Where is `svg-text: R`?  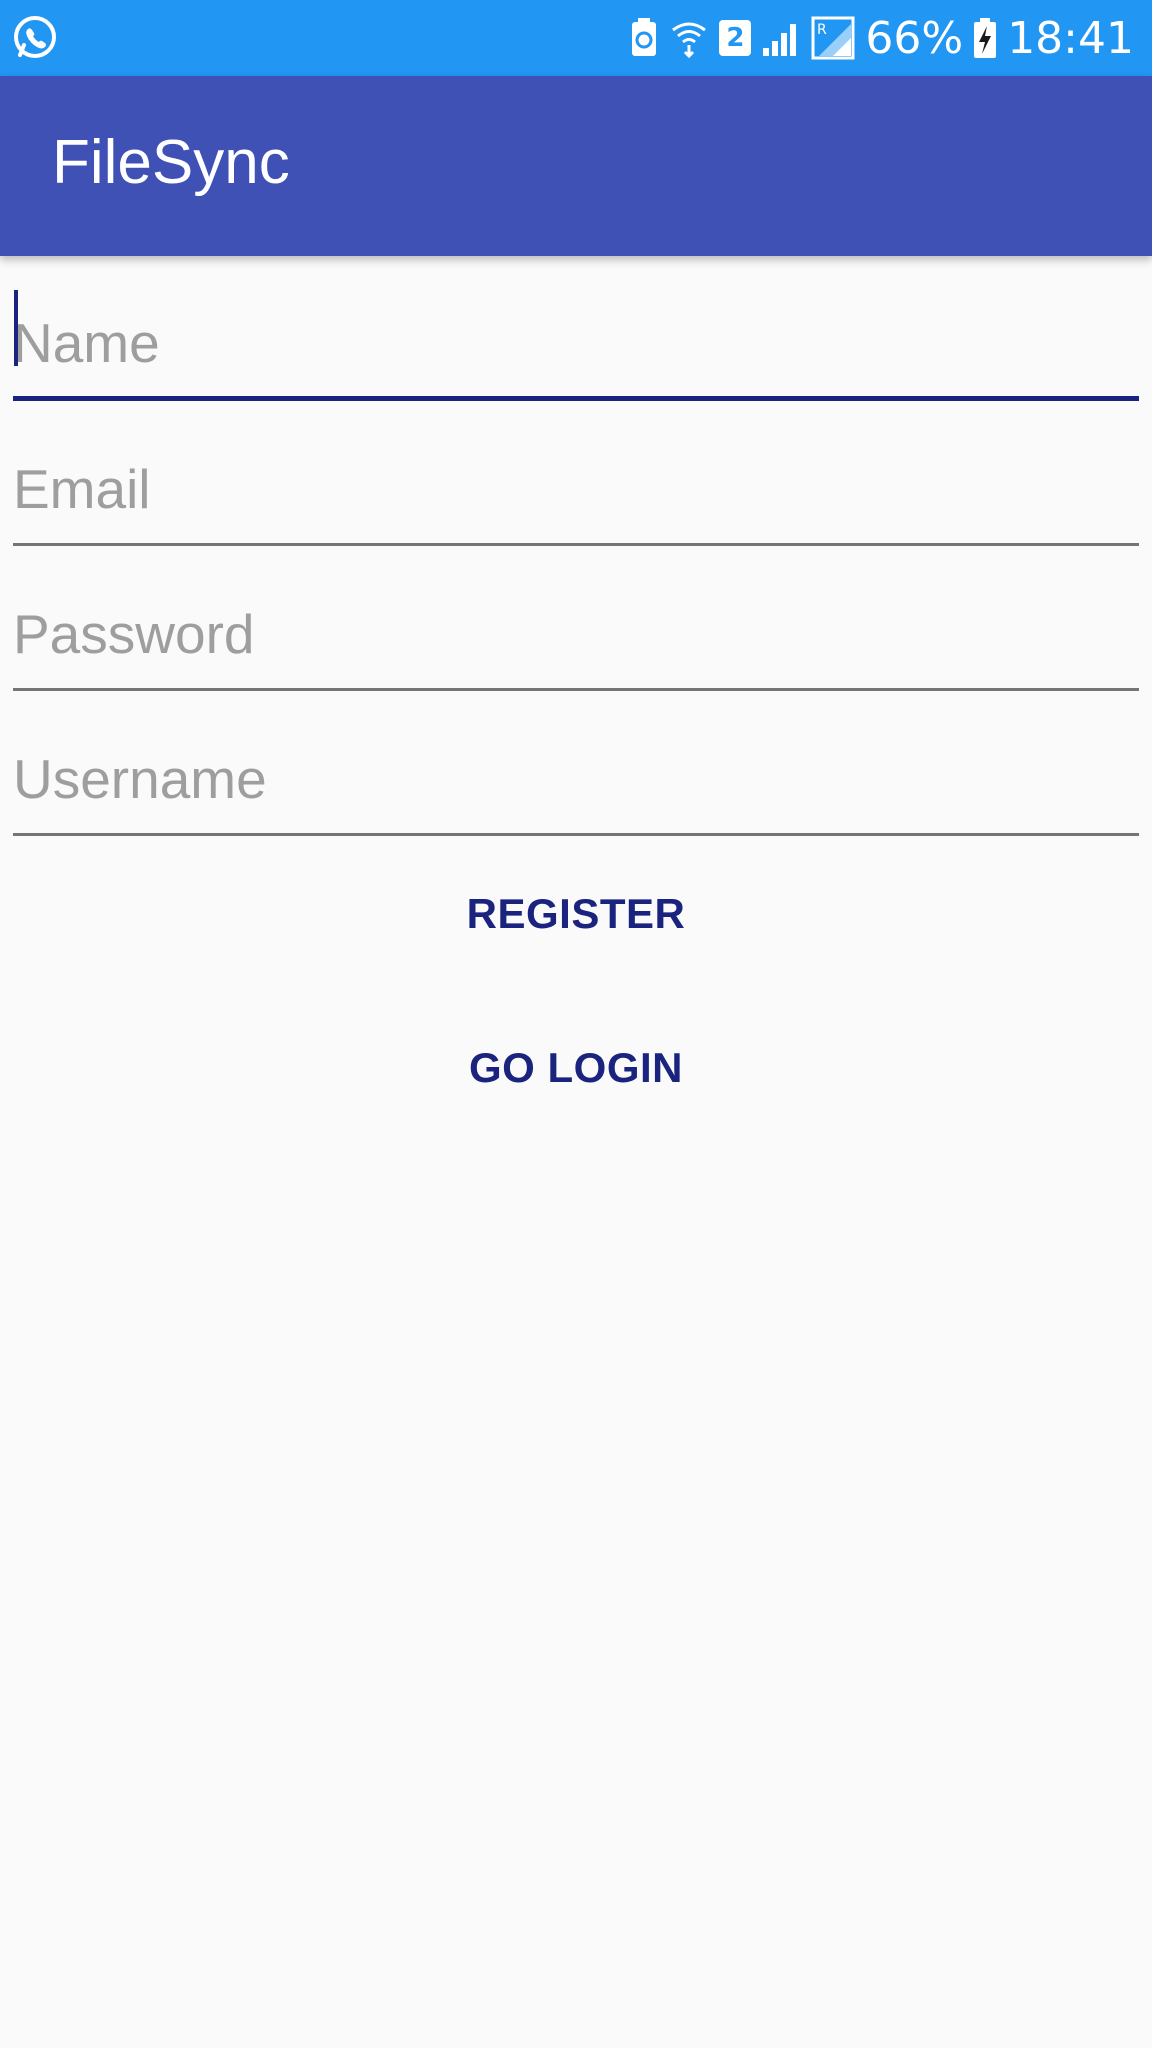
svg-text: R is located at coordinates (822, 30).